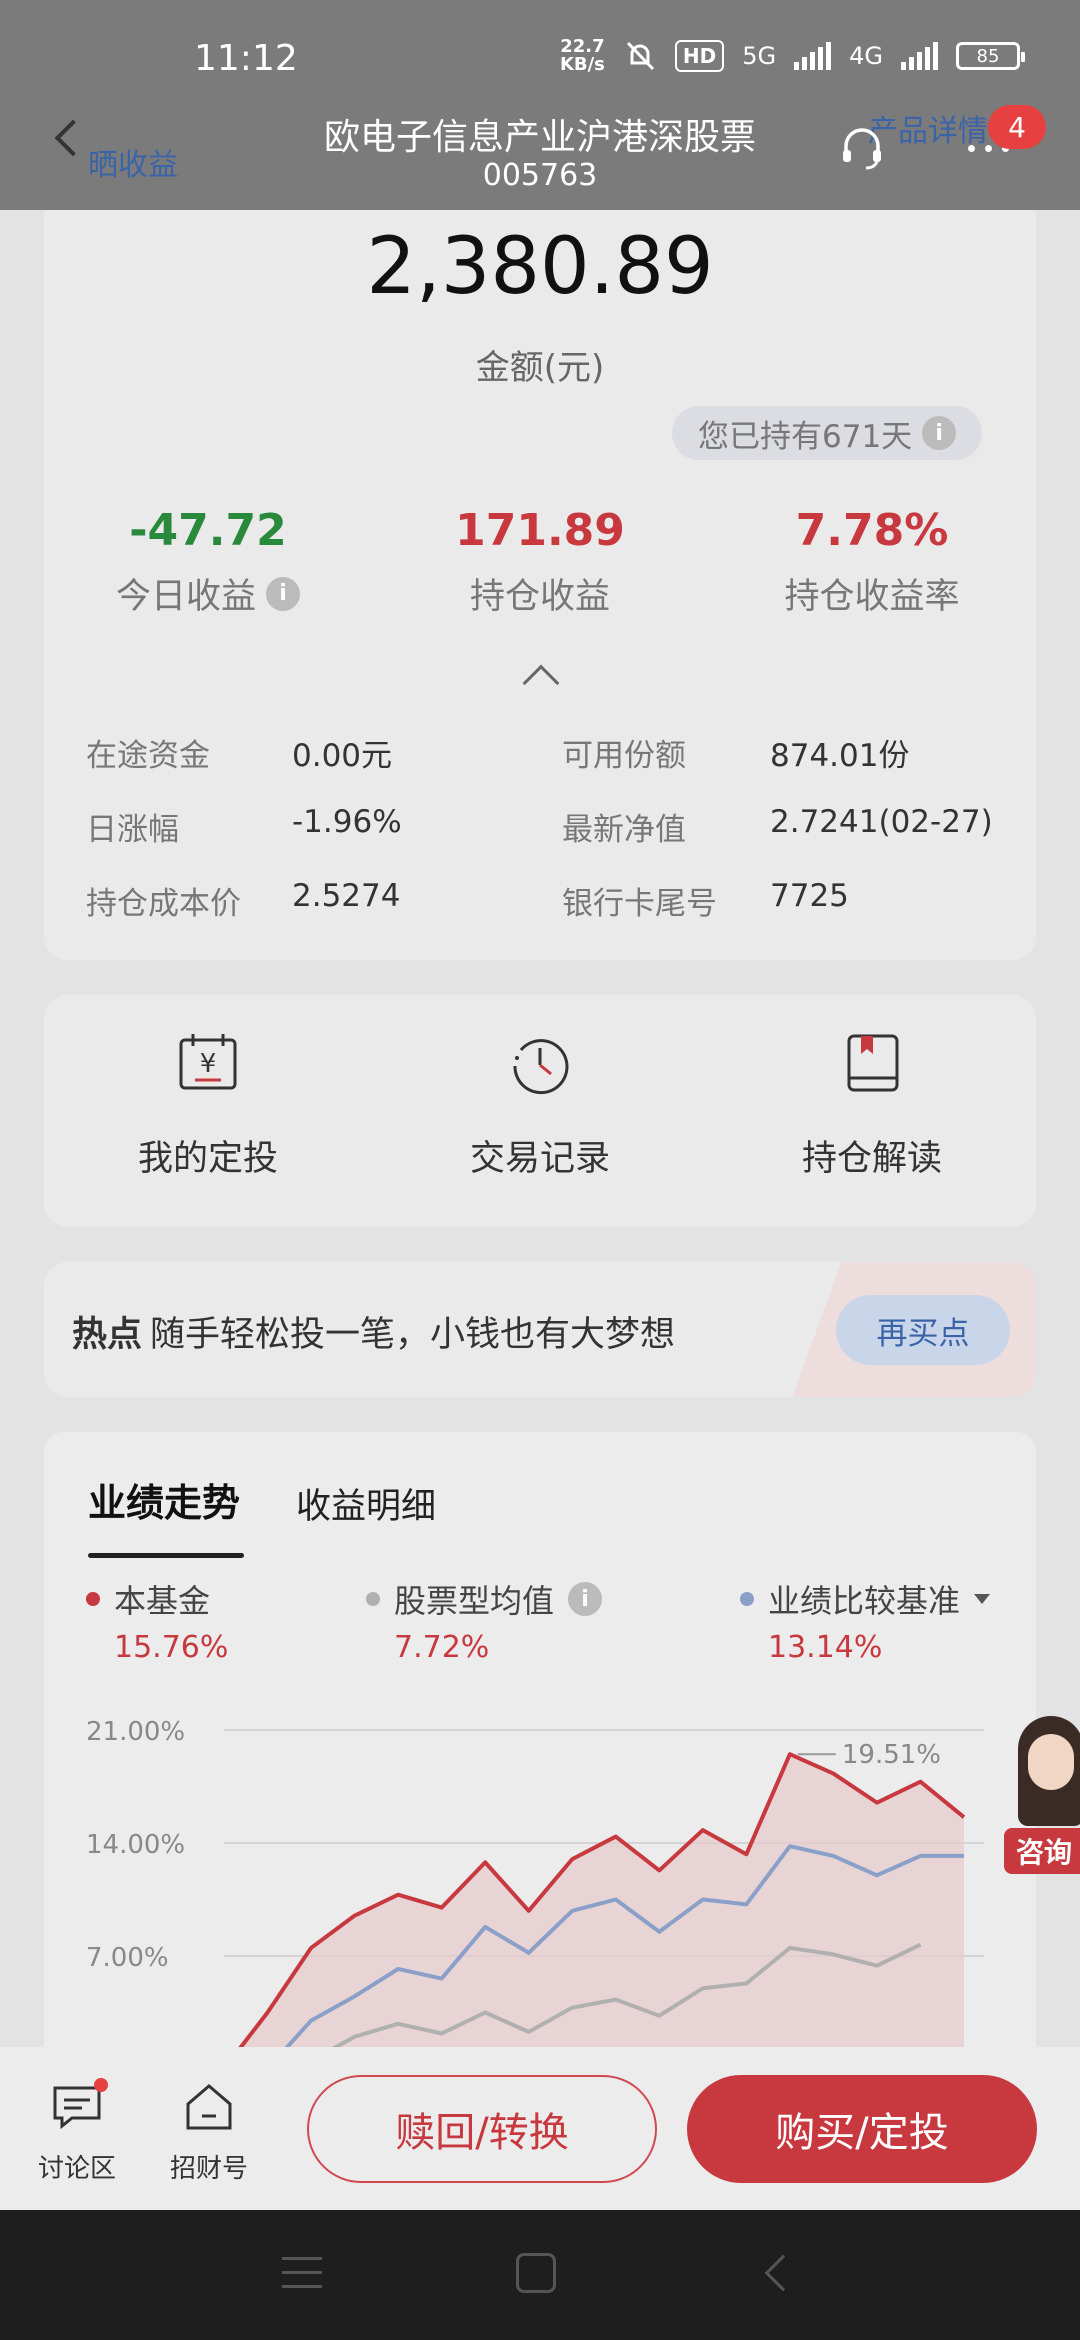 This screenshot has width=1080, height=2340. Describe the element at coordinates (699, 56) in the screenshot. I see `hd-icon: HD` at that location.